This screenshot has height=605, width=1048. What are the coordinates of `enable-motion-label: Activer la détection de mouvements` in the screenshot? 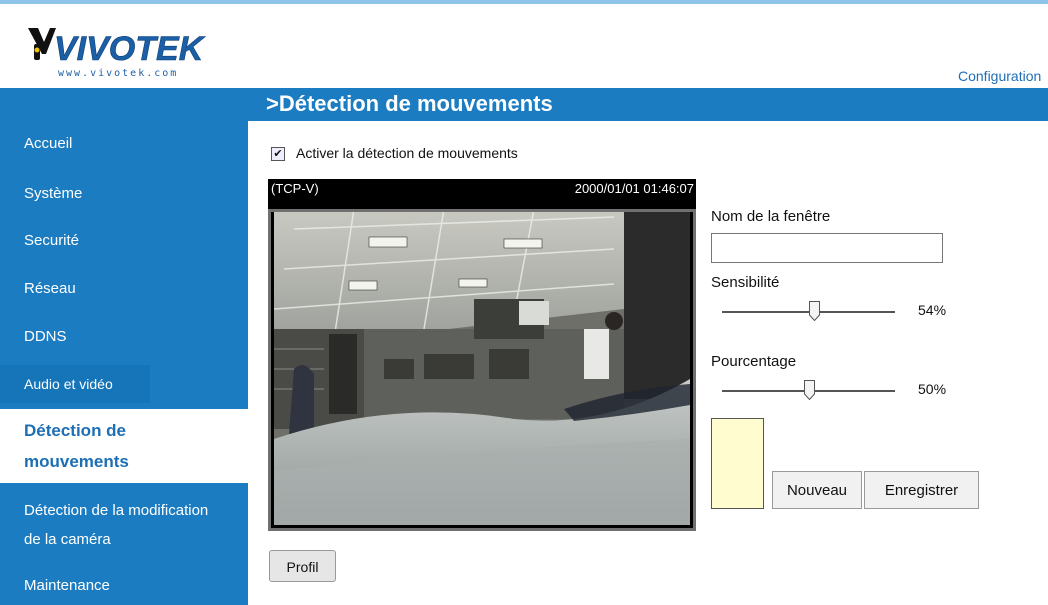 It's located at (407, 153).